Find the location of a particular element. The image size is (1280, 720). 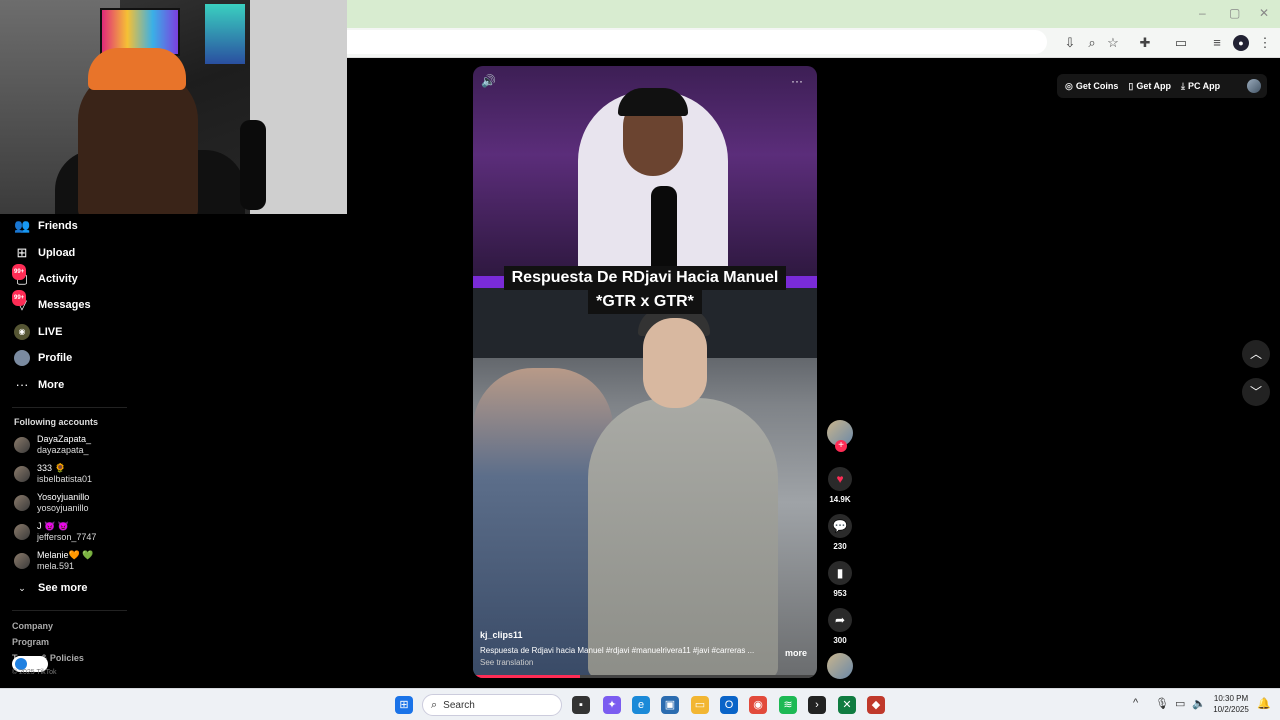

video-person-right is located at coordinates (683, 538).